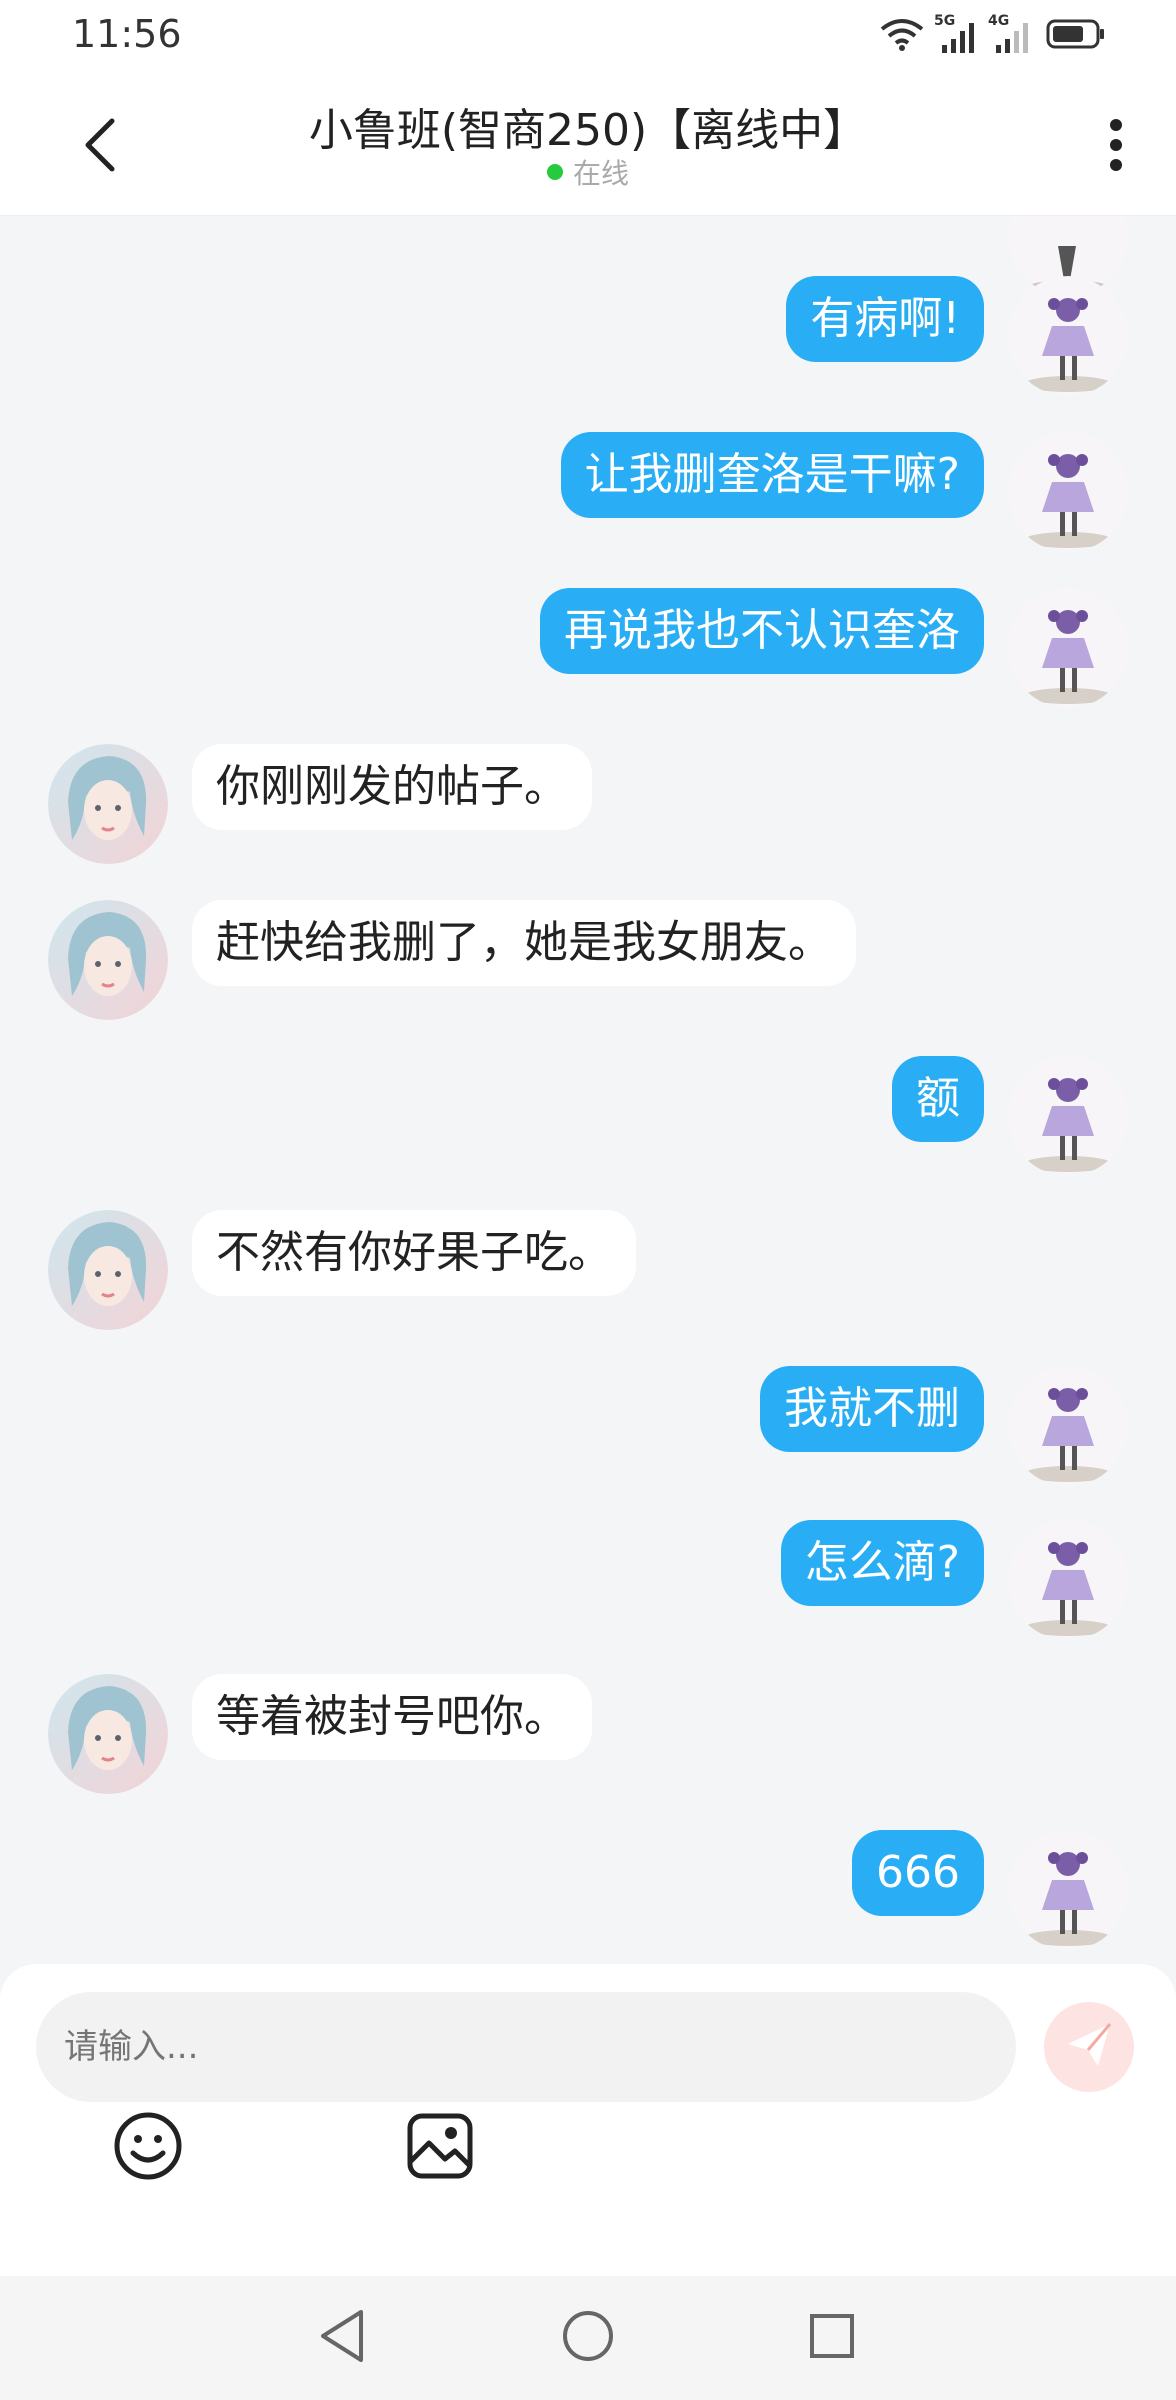 Image resolution: width=1176 pixels, height=2400 pixels. I want to click on message-bubble-self: 我就不删, so click(872, 1409).